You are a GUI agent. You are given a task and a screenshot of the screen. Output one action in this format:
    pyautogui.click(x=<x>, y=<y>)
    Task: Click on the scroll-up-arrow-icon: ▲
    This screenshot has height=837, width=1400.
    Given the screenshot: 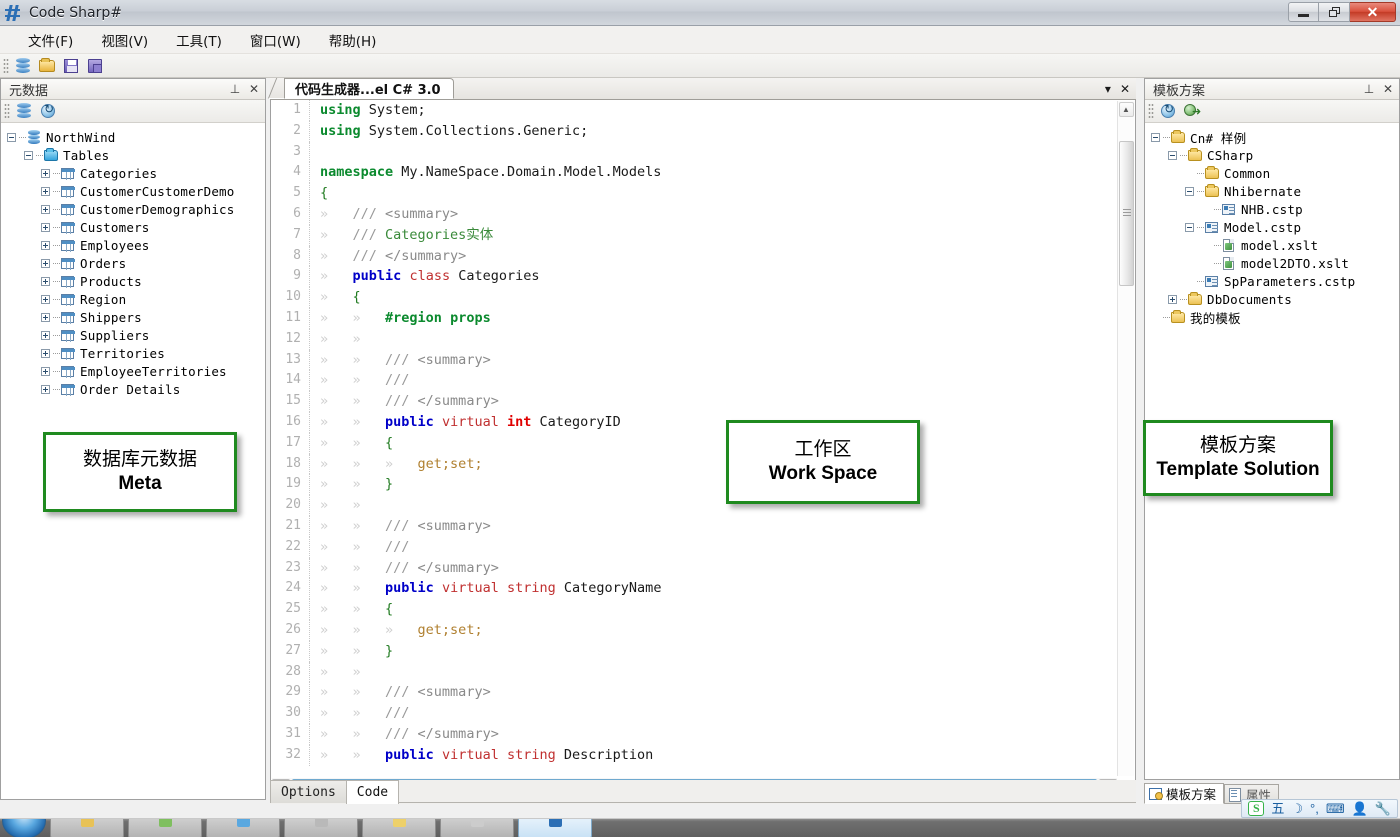 What is the action you would take?
    pyautogui.click(x=1126, y=109)
    